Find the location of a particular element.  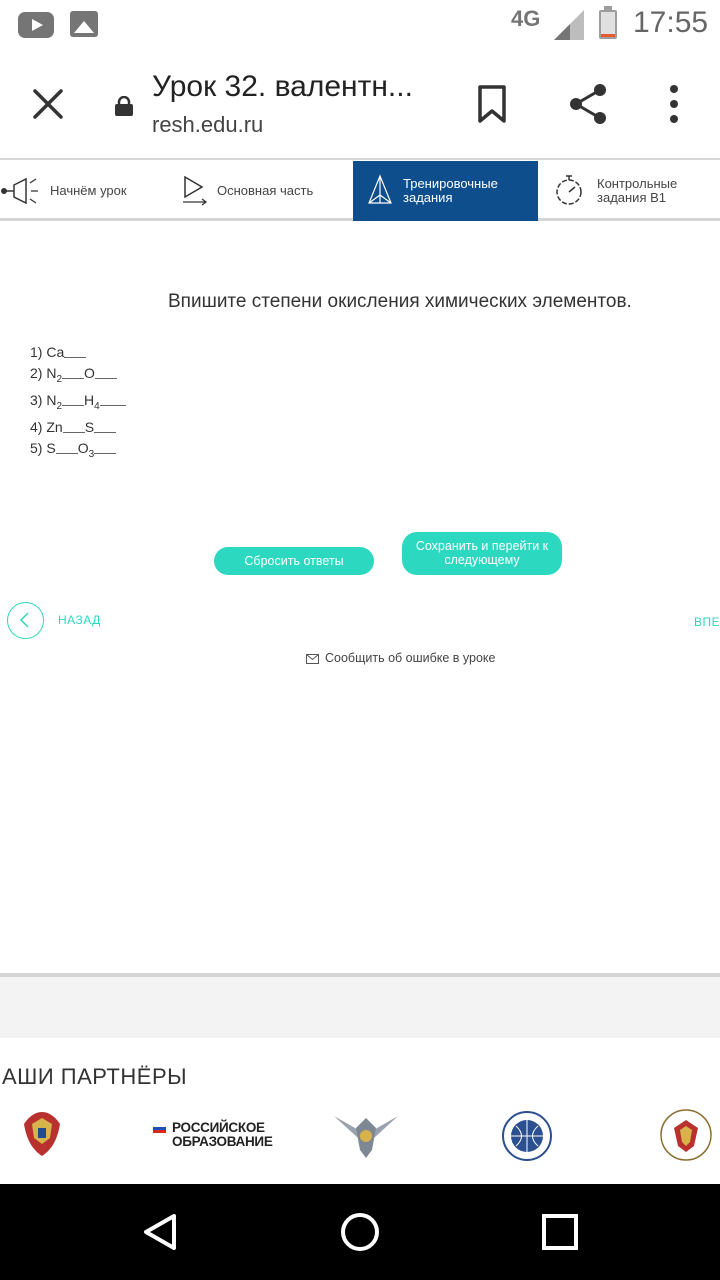

back-button is located at coordinates (25, 620).